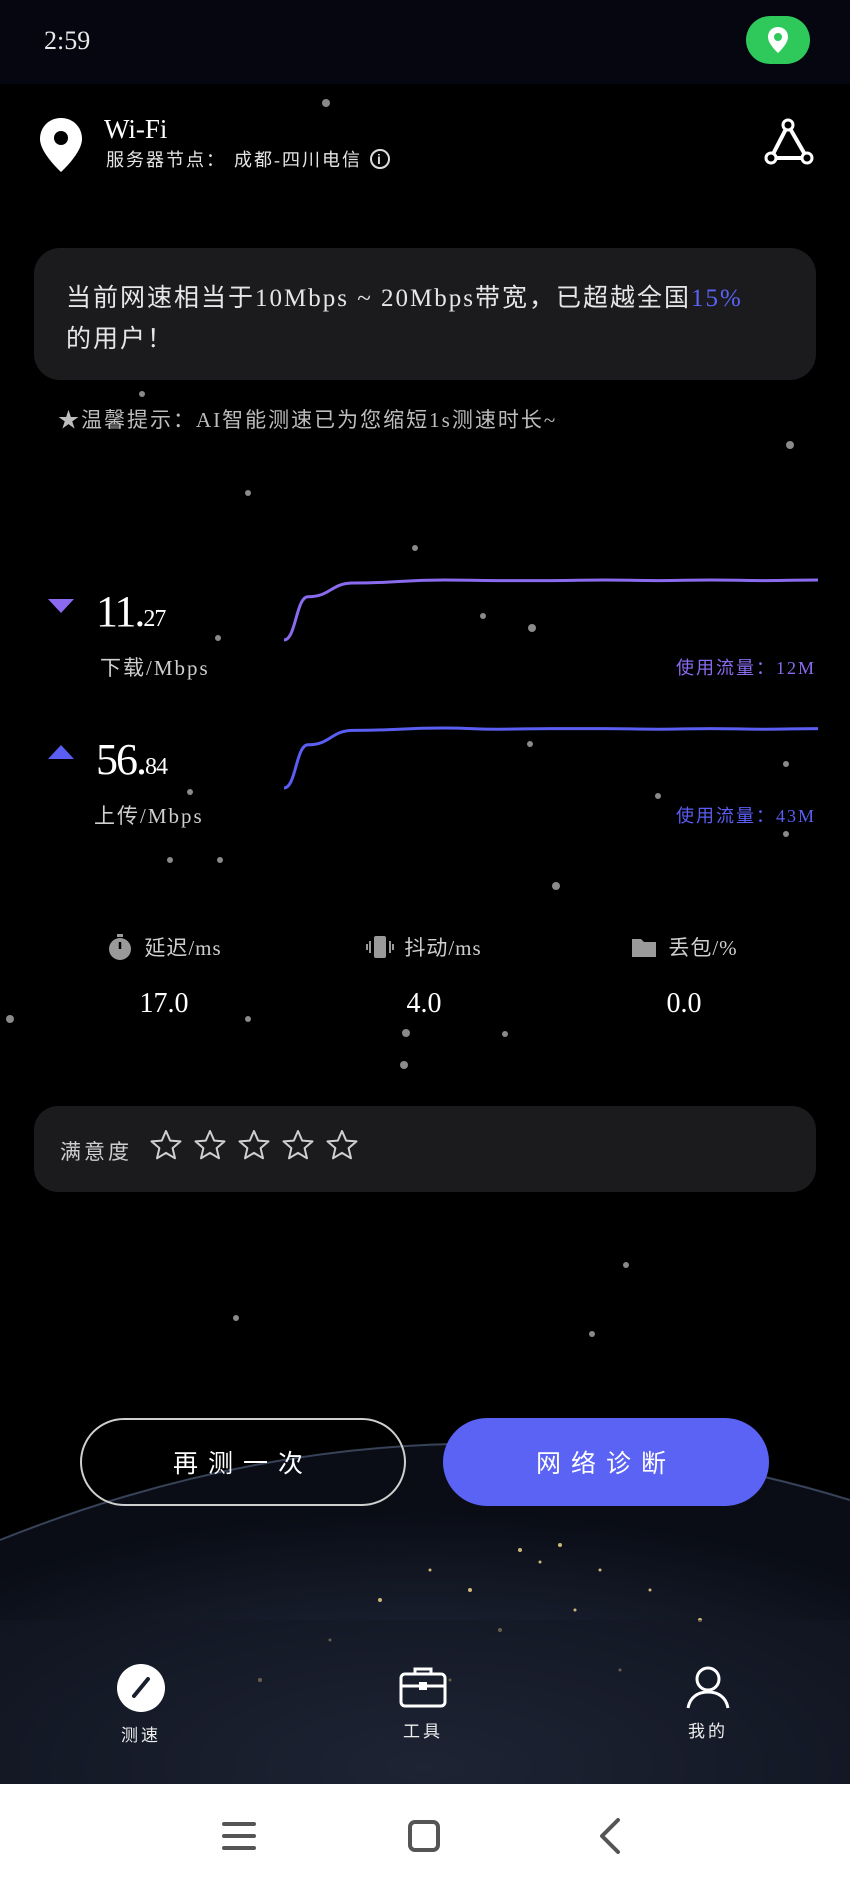 Image resolution: width=850 pixels, height=1889 pixels. I want to click on download-unit-label: 下载/Mbps, so click(155, 668).